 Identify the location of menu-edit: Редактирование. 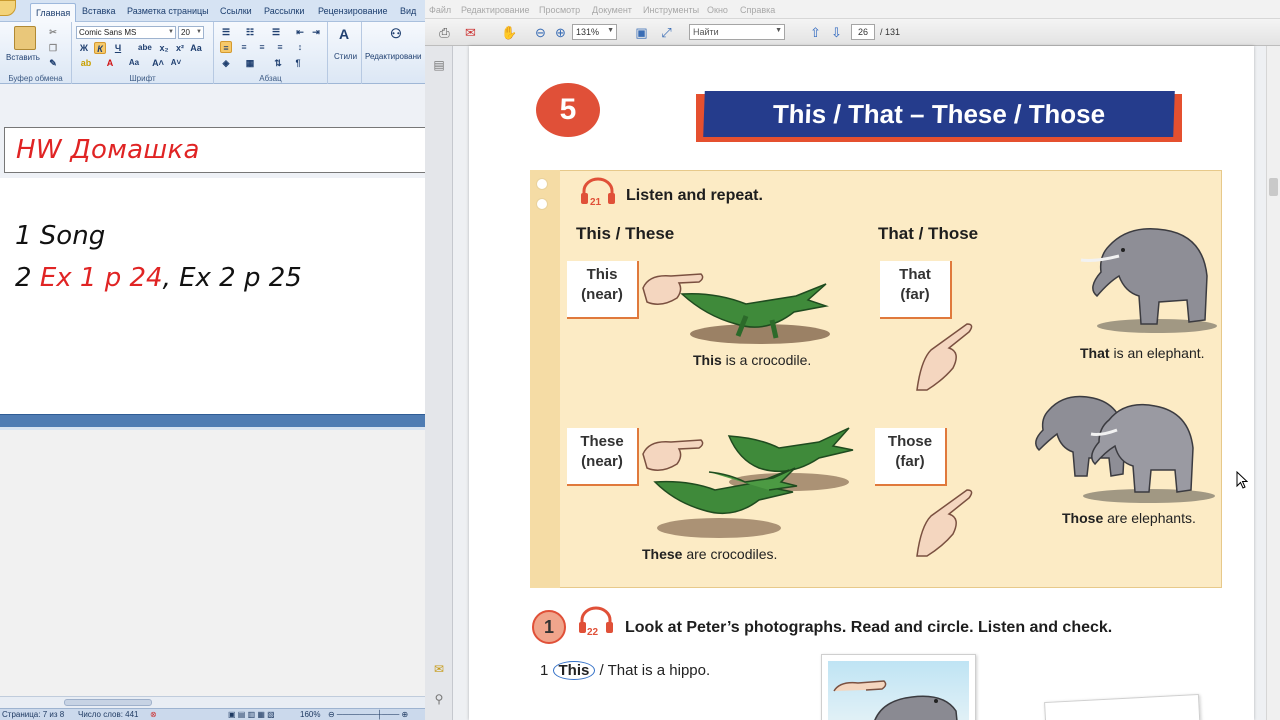
(495, 10).